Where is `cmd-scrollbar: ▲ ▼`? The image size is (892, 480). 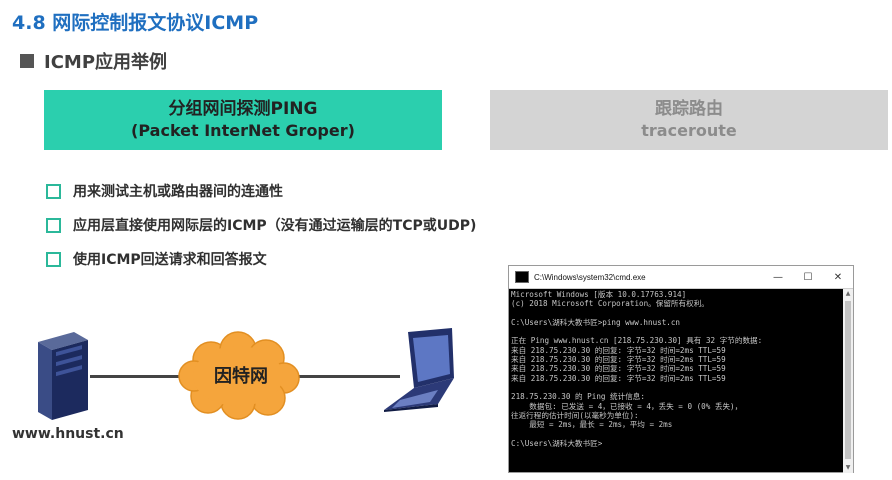 cmd-scrollbar: ▲ ▼ is located at coordinates (848, 381).